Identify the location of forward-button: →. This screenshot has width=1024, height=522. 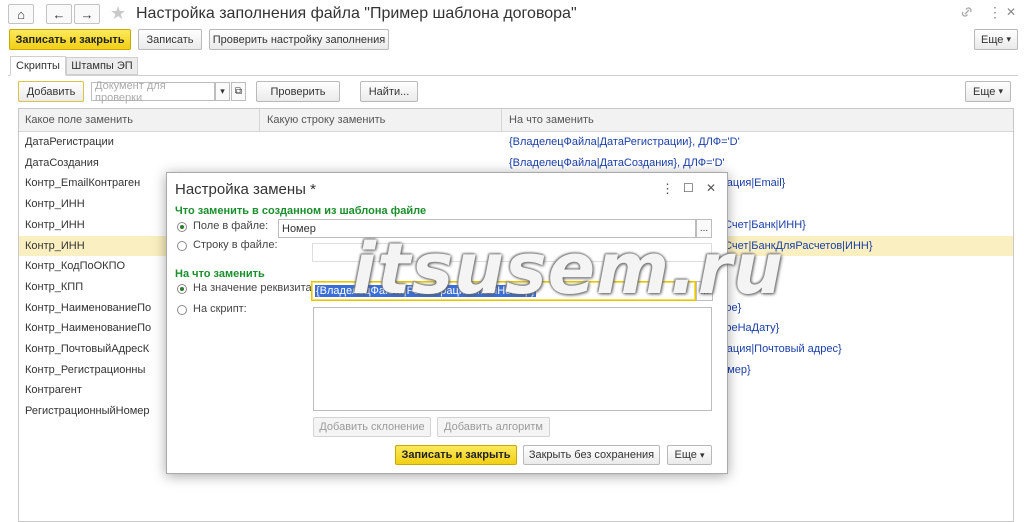
(87, 14).